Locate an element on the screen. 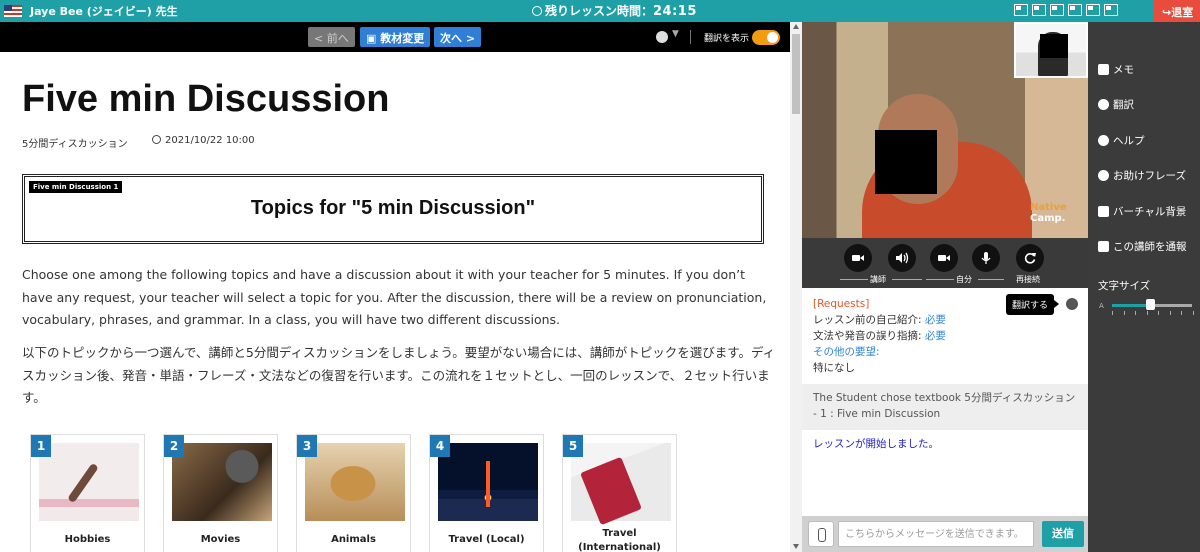 Image resolution: width=1200 pixels, height=552 pixels. layout-3-icon is located at coordinates (1057, 10).